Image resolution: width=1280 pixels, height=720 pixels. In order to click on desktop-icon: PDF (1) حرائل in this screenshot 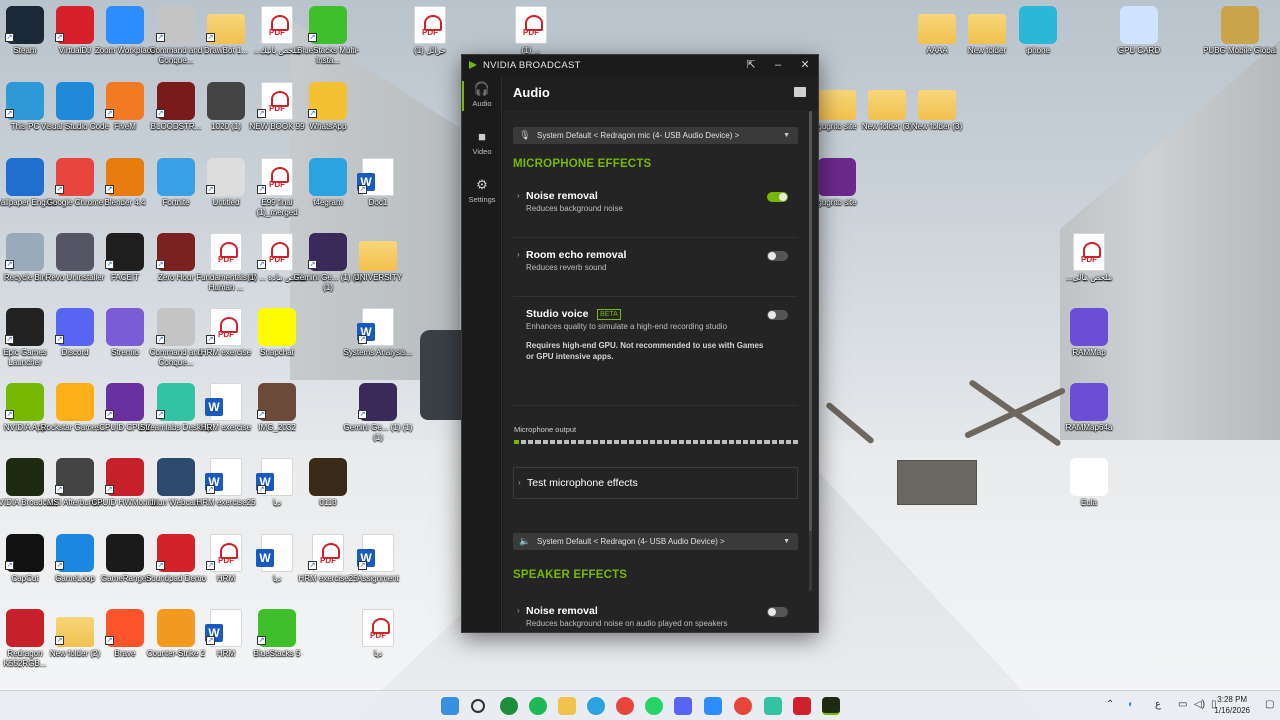, I will do `click(430, 31)`.